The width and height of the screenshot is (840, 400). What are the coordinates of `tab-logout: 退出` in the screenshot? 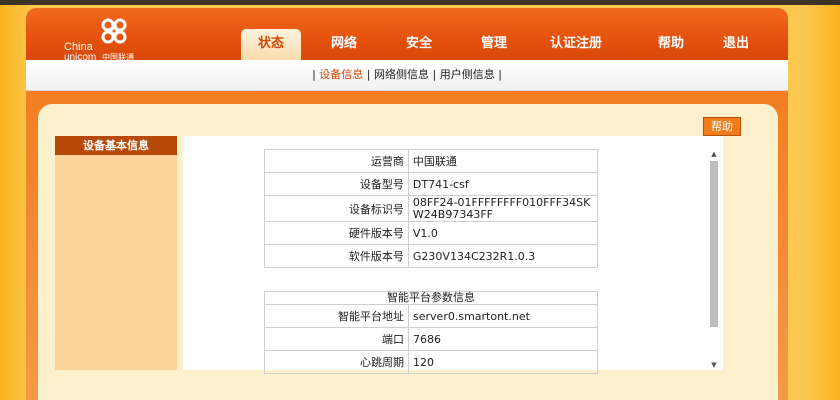 It's located at (736, 44).